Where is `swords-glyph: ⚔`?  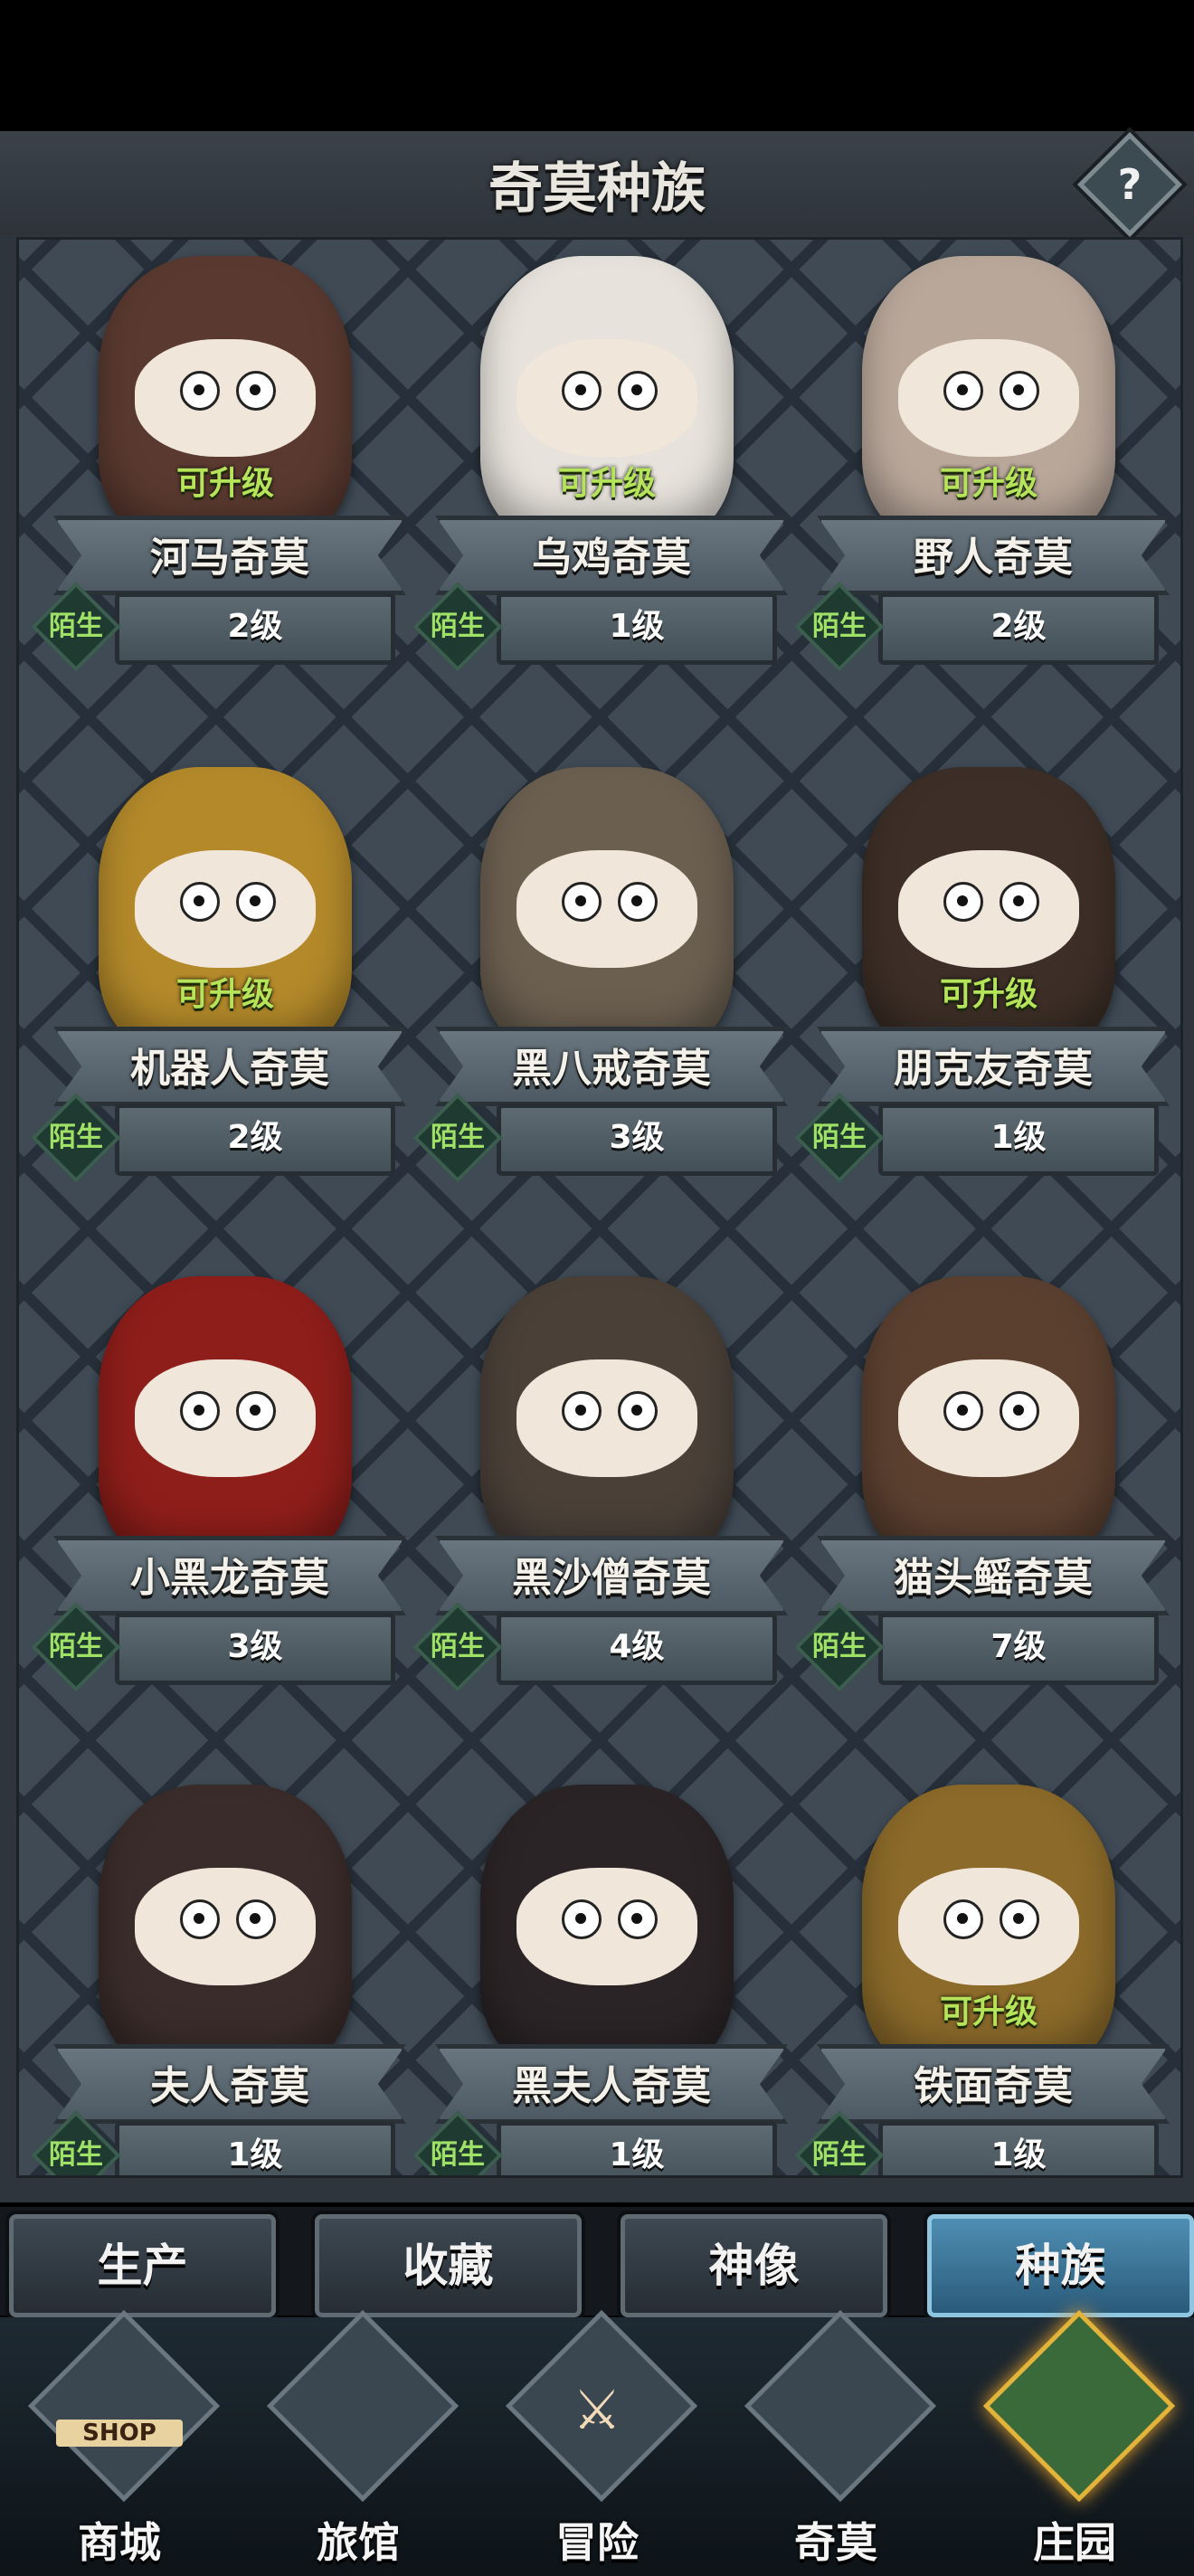 swords-glyph: ⚔ is located at coordinates (597, 2411).